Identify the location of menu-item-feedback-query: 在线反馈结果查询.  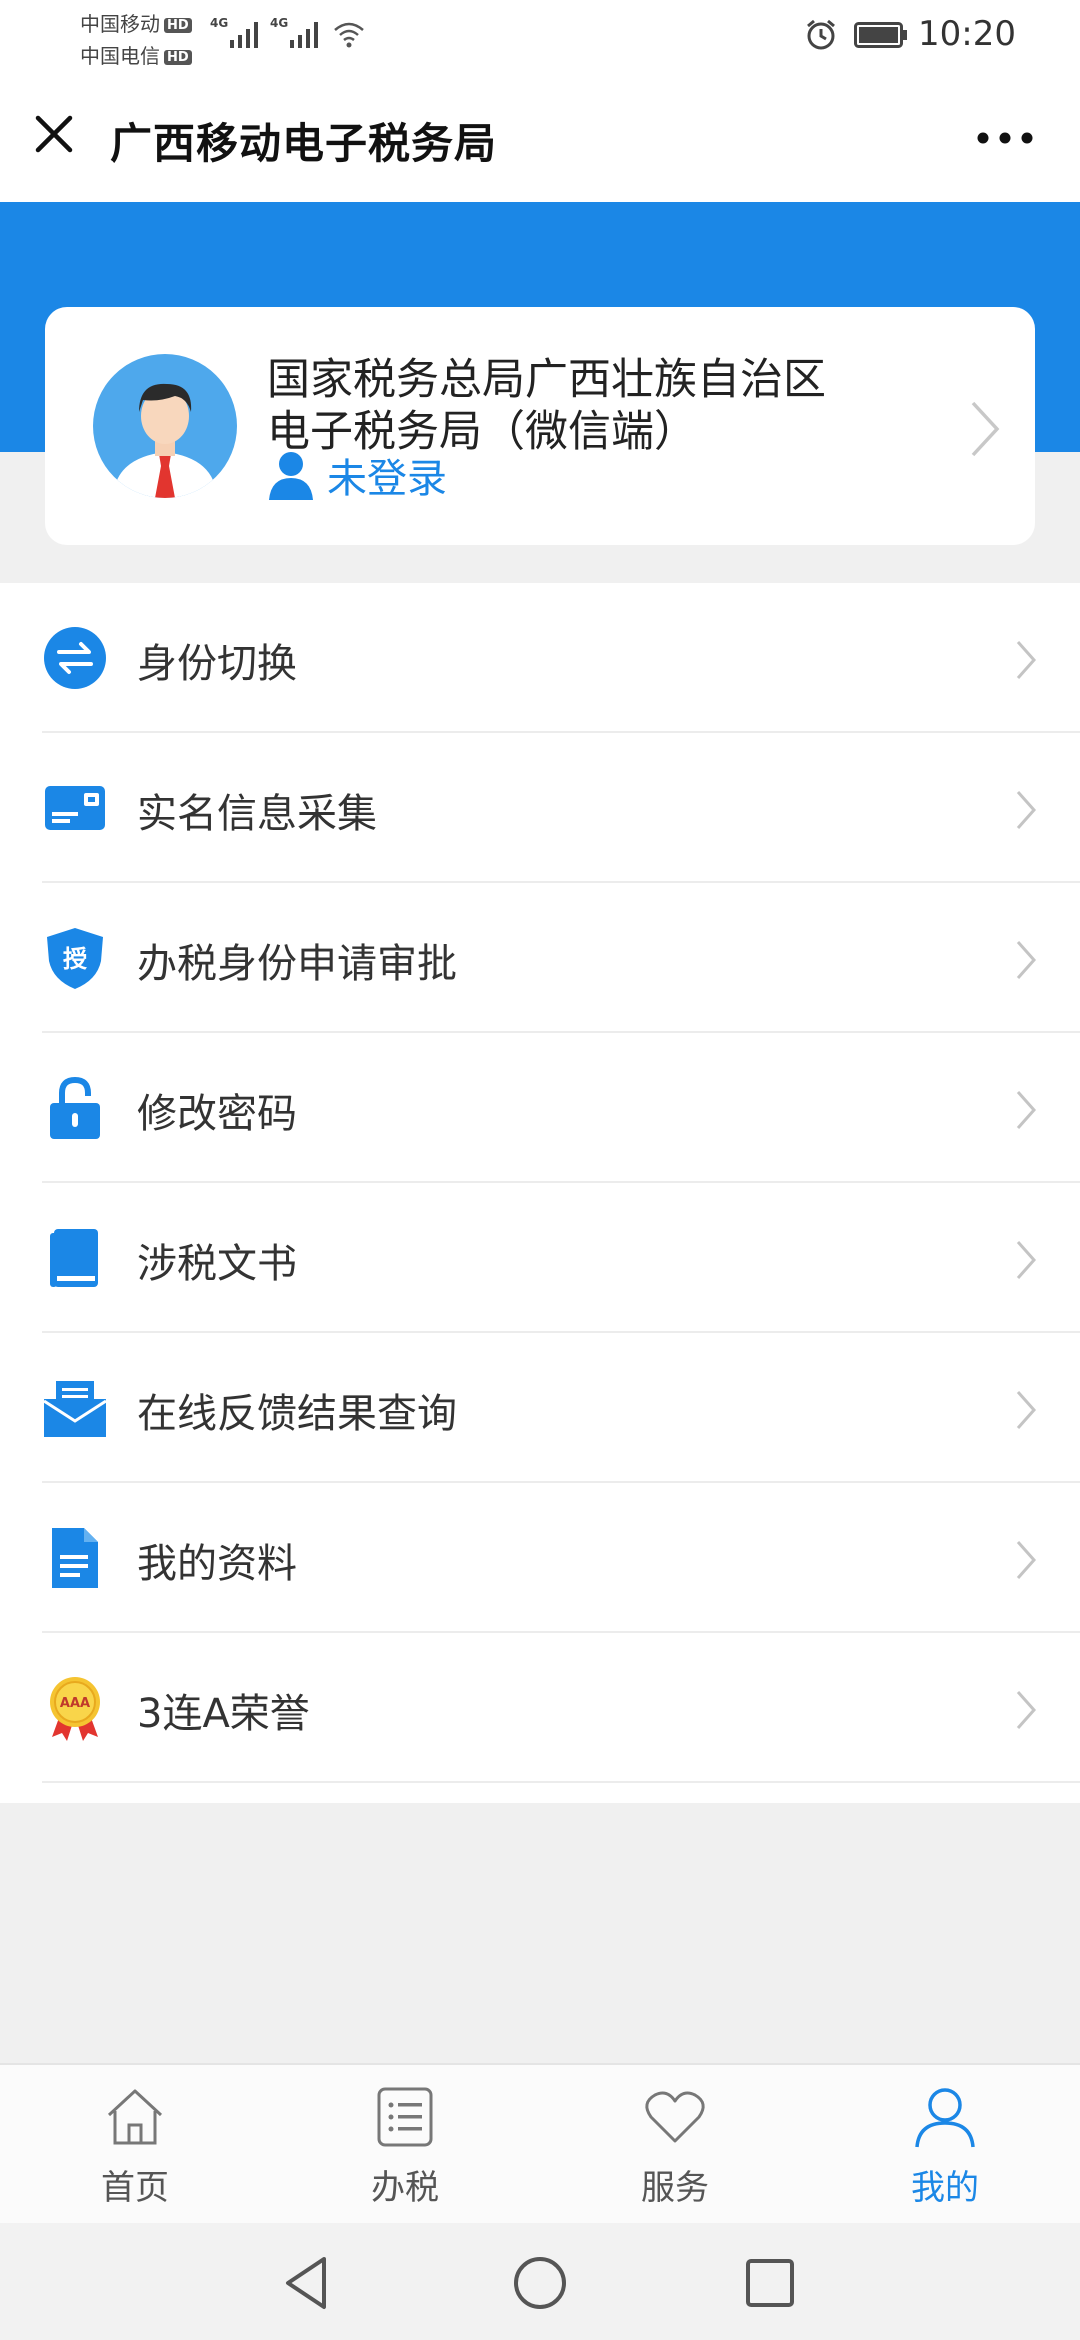
(540, 1408).